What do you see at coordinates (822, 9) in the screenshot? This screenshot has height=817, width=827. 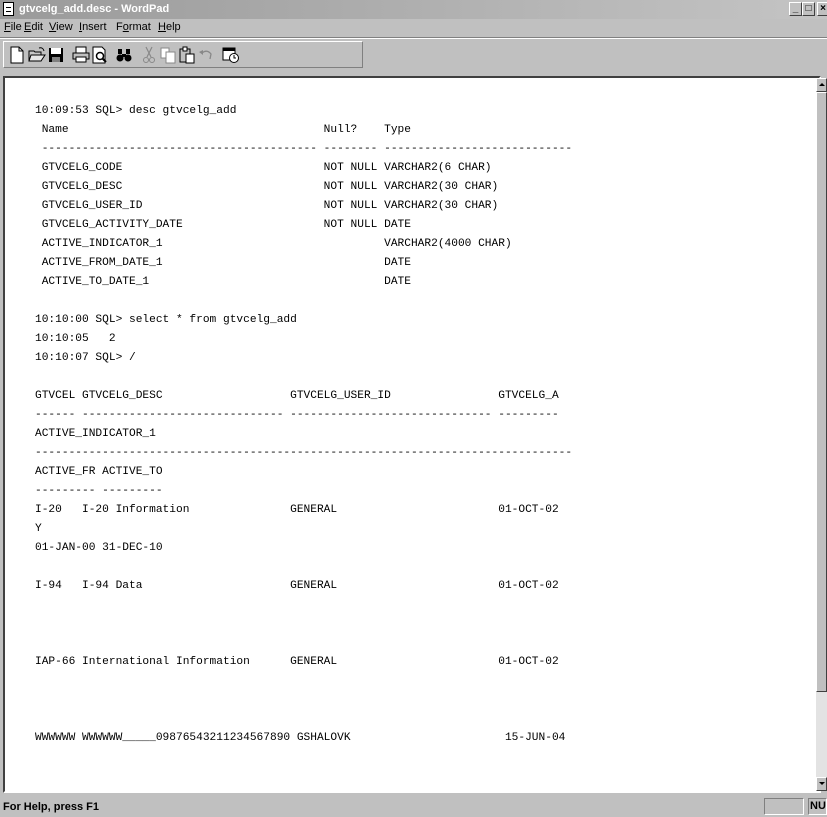 I see `close-button: ×` at bounding box center [822, 9].